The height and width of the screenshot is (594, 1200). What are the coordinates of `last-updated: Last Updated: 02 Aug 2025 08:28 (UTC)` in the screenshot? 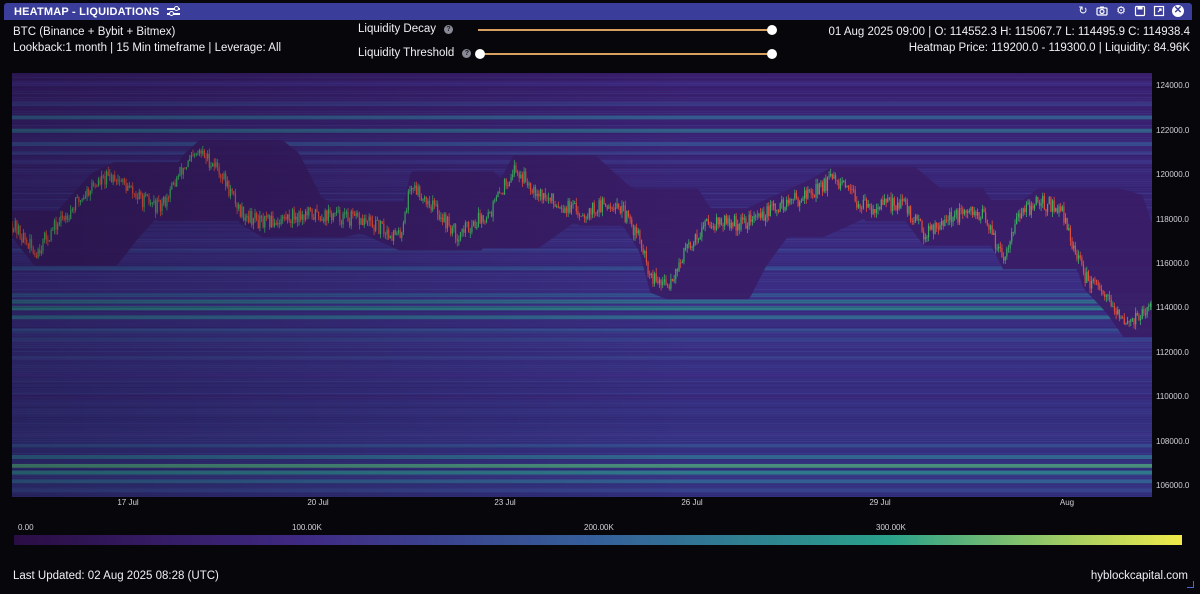 It's located at (116, 576).